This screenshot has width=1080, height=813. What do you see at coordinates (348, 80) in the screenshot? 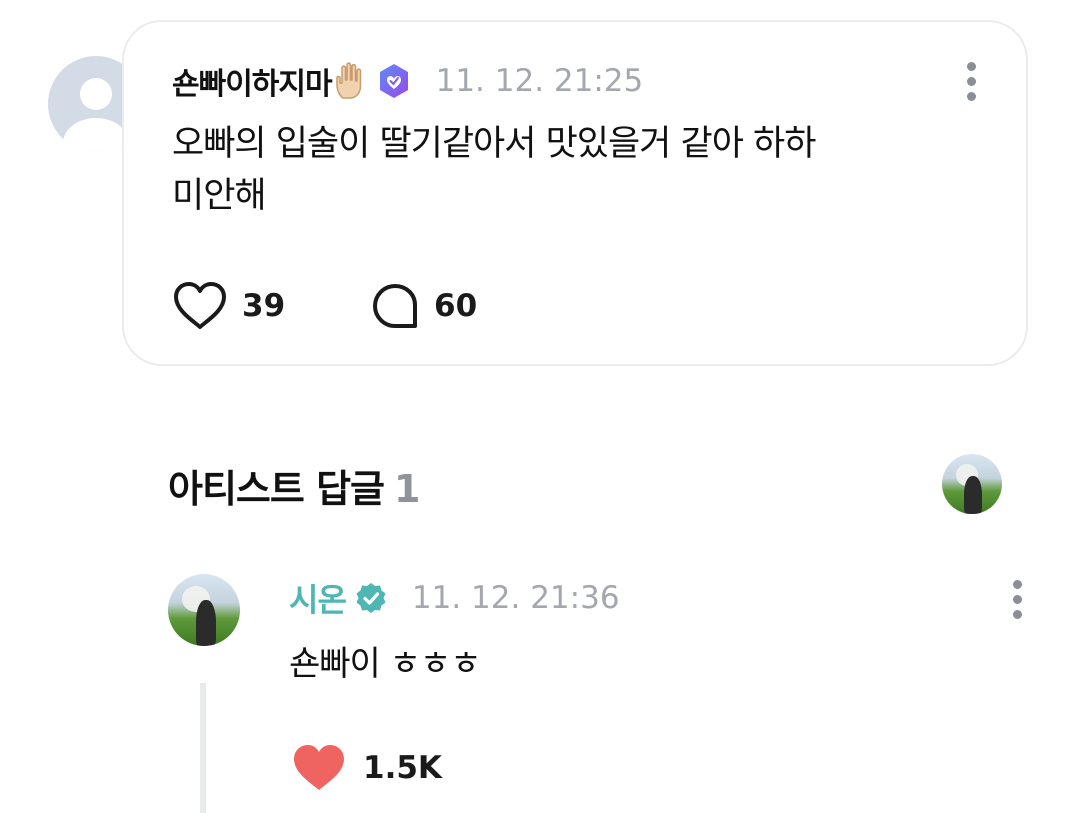
I see `raised-hand-icon` at bounding box center [348, 80].